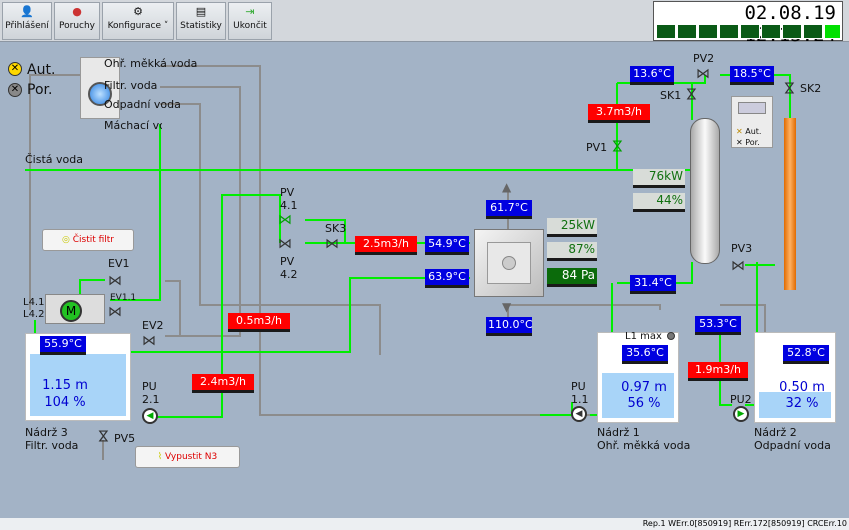  I want to click on power-center: 25kW, so click(572, 227).